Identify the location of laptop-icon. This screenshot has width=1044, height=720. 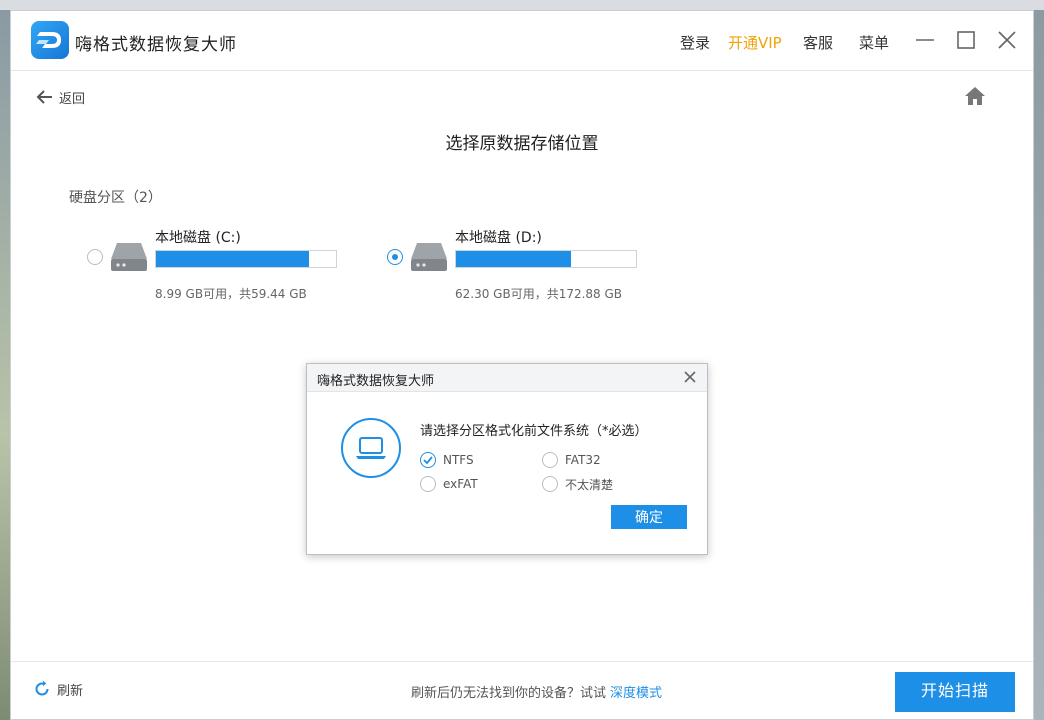
(371, 448).